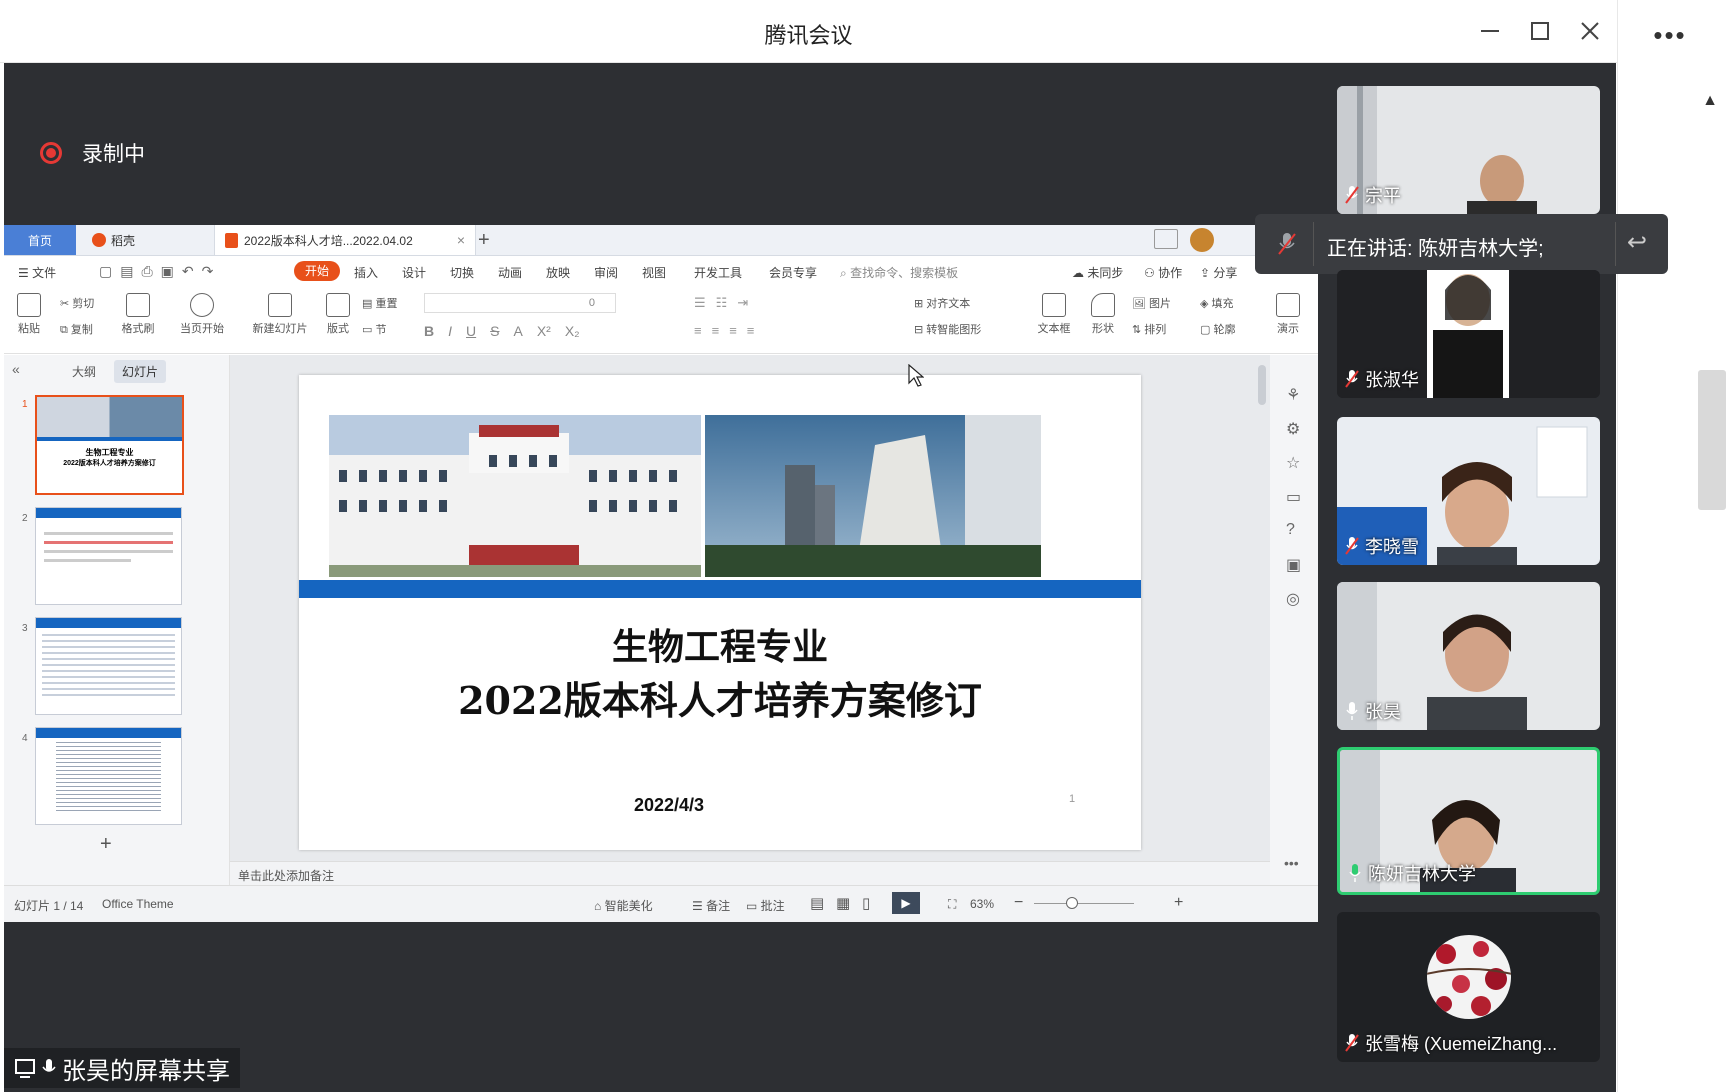 This screenshot has width=1728, height=1092. I want to click on menu-review: 审阅, so click(606, 272).